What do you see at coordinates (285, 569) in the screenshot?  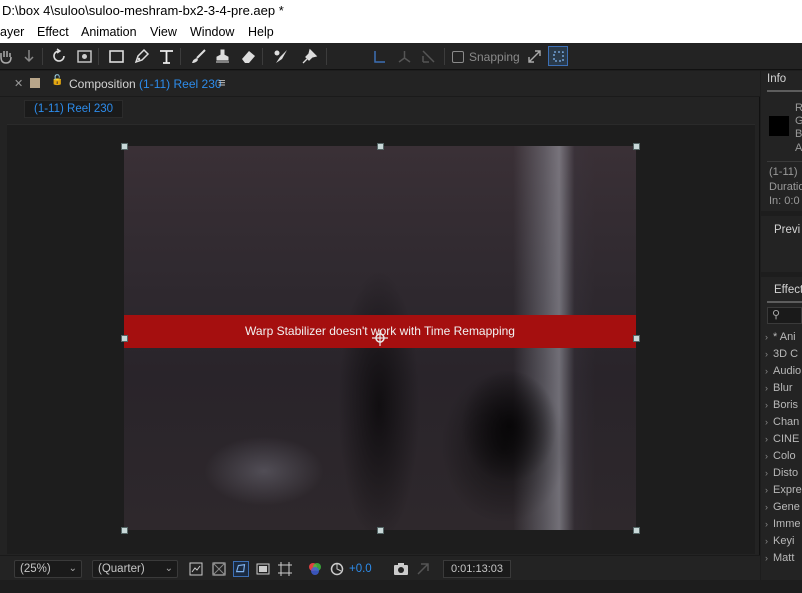 I see `grid-guides-icon` at bounding box center [285, 569].